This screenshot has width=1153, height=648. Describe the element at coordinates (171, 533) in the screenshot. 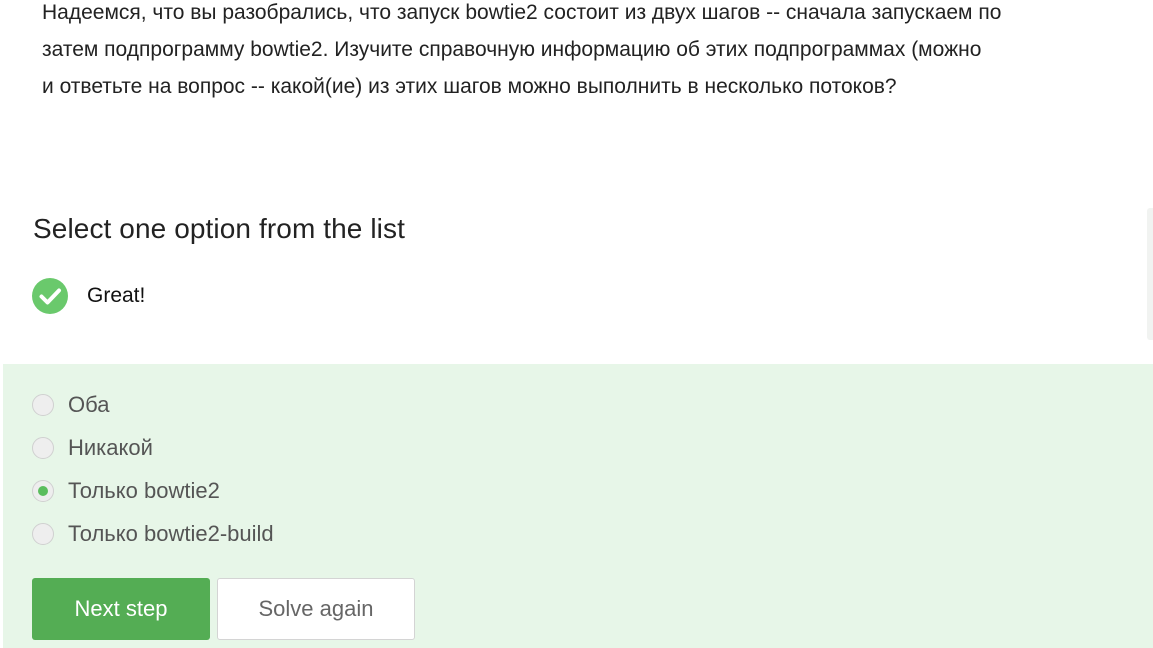

I see `option-label: Только bowtie2-build` at that location.